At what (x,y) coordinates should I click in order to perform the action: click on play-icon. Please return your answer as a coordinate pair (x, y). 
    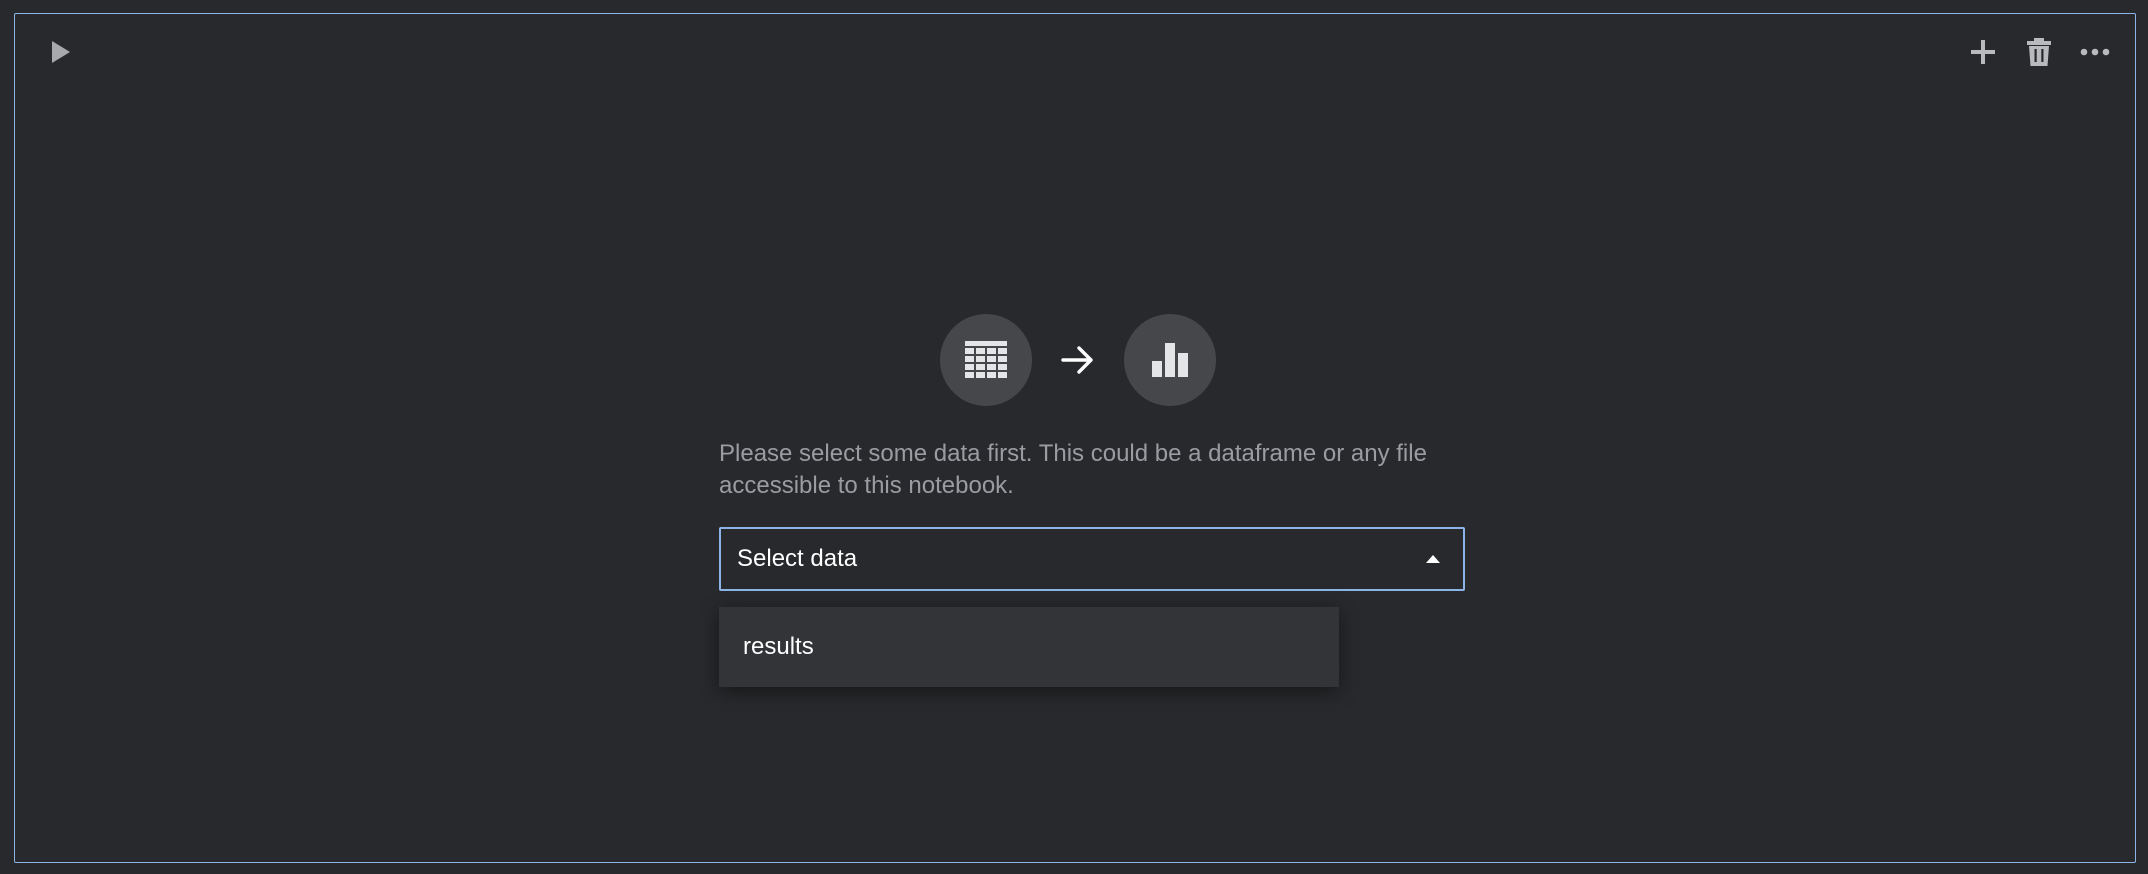
    Looking at the image, I should click on (61, 52).